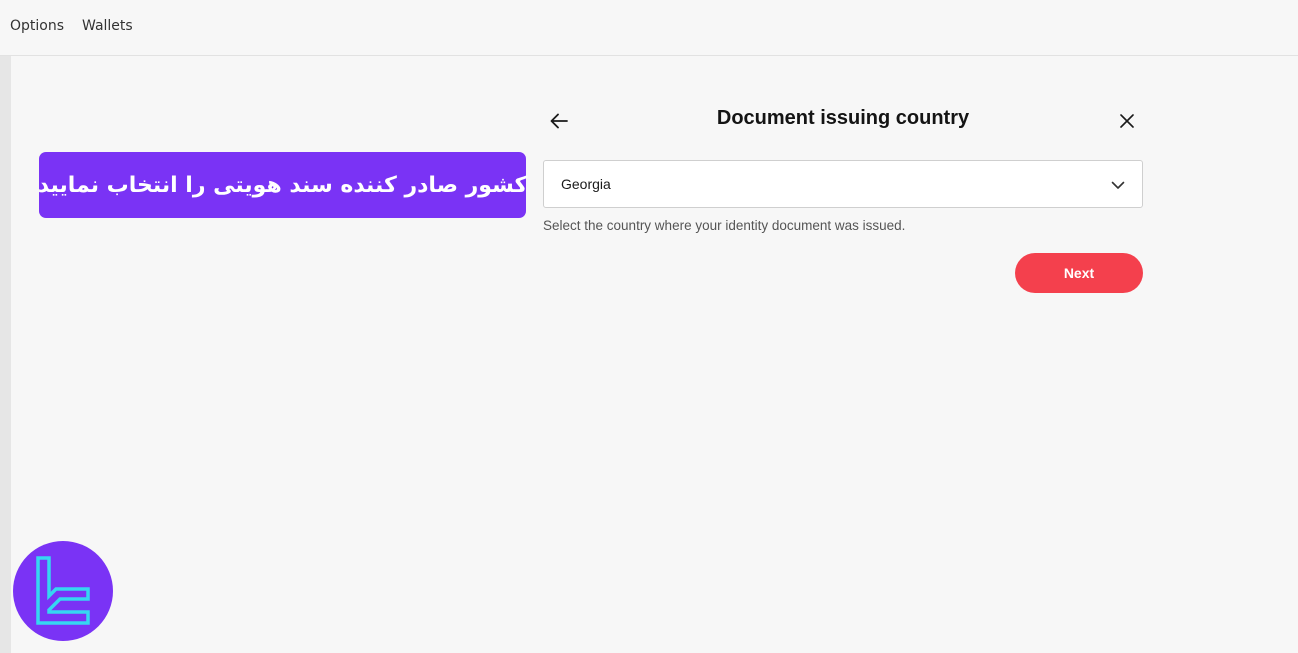 Image resolution: width=1298 pixels, height=653 pixels. I want to click on country-select-value: Georgia, so click(586, 184).